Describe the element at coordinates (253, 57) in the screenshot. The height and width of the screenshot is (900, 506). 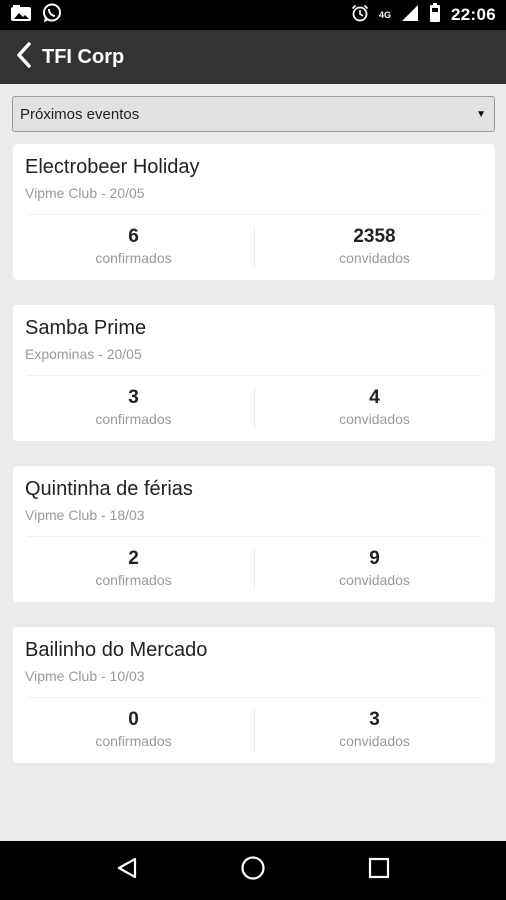
I see `app-bar: TFI Corp` at that location.